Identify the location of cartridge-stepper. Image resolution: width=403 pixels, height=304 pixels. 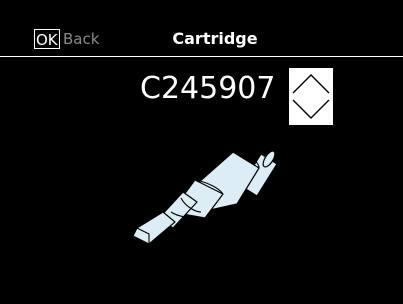
(311, 96).